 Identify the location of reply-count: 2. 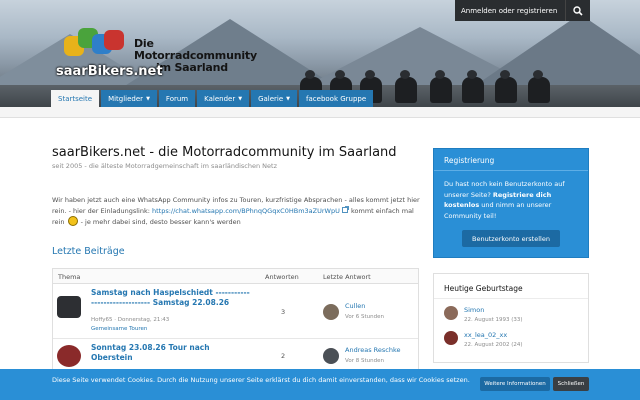
(283, 356).